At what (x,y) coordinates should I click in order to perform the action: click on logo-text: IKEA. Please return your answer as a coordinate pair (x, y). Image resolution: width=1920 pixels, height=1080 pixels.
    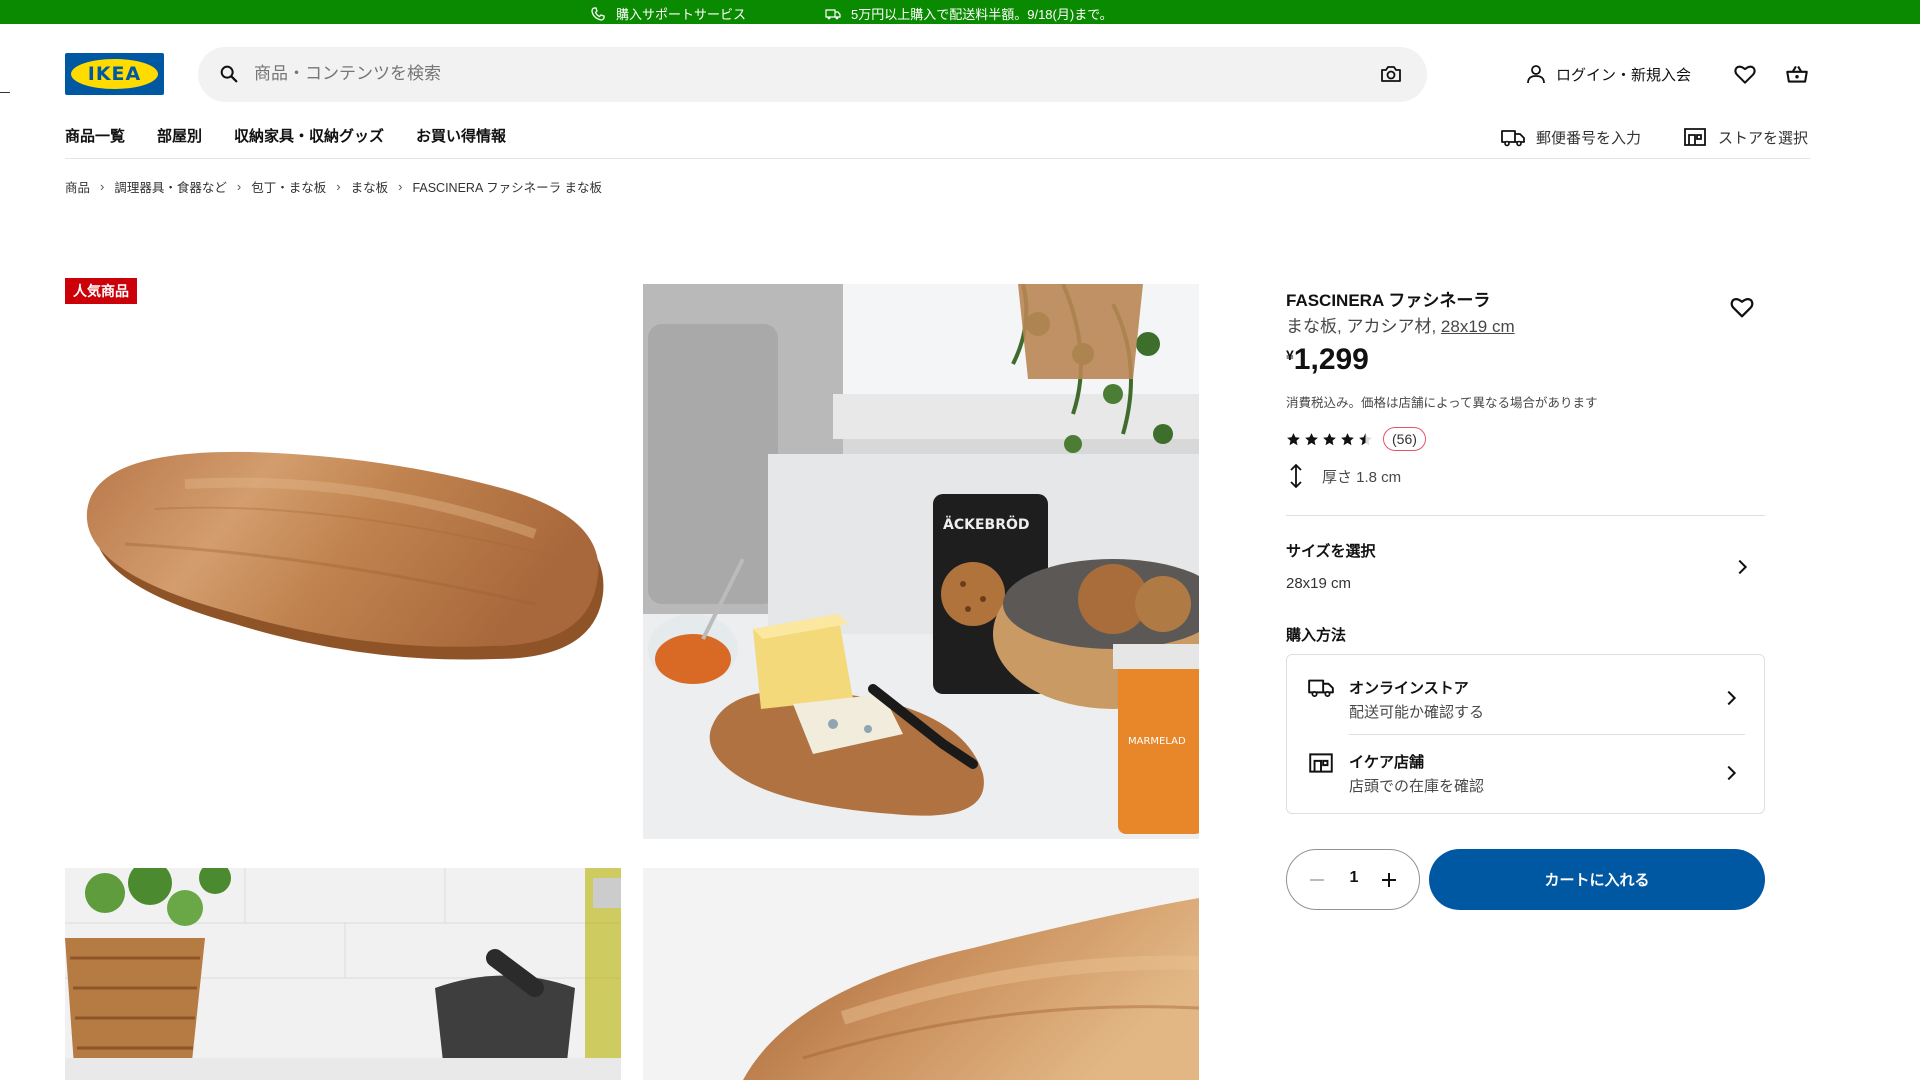
    Looking at the image, I should click on (114, 74).